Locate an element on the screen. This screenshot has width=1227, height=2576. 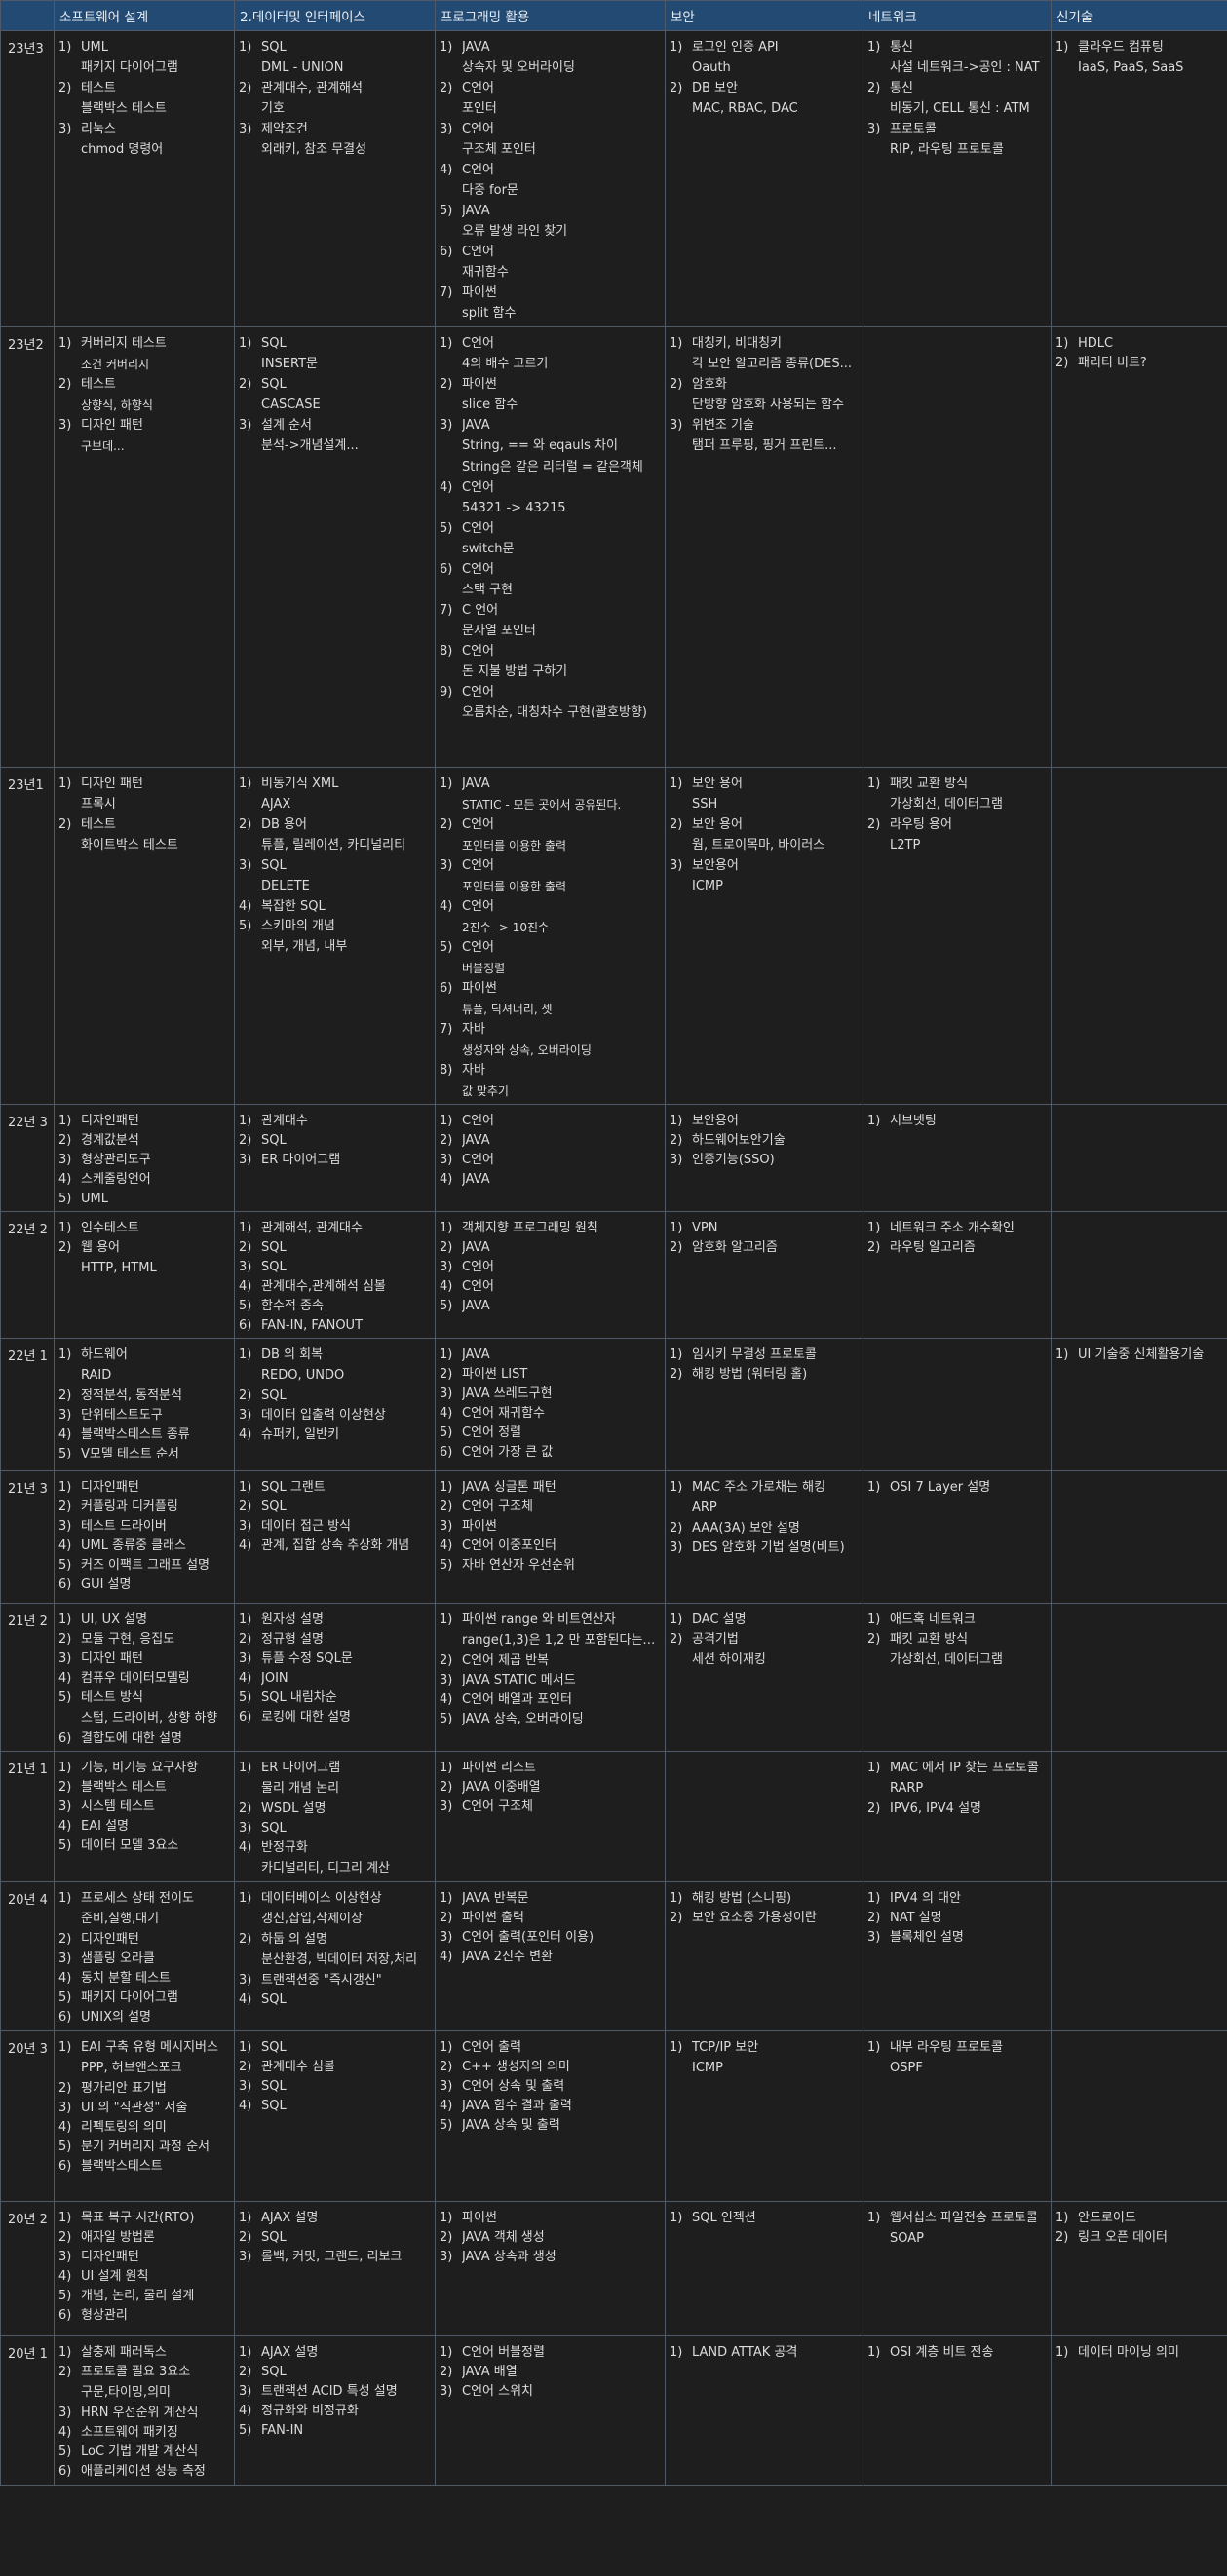
topic-item: 1) DAC 설명 is located at coordinates (764, 1620).